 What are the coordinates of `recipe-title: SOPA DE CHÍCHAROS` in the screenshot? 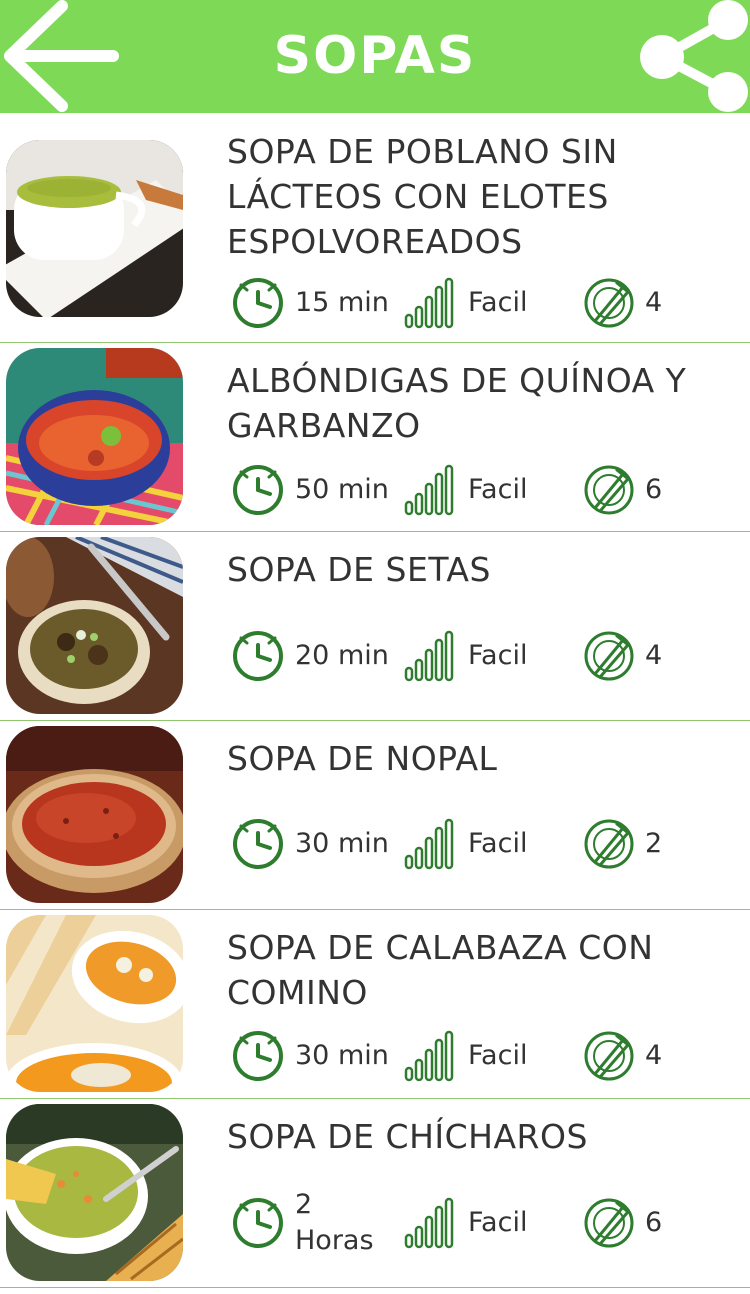 It's located at (407, 1136).